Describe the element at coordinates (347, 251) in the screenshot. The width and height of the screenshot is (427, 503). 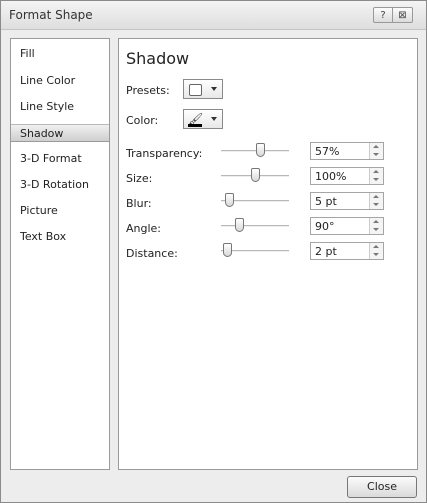
I see `distance-spinner: 2 pt` at that location.